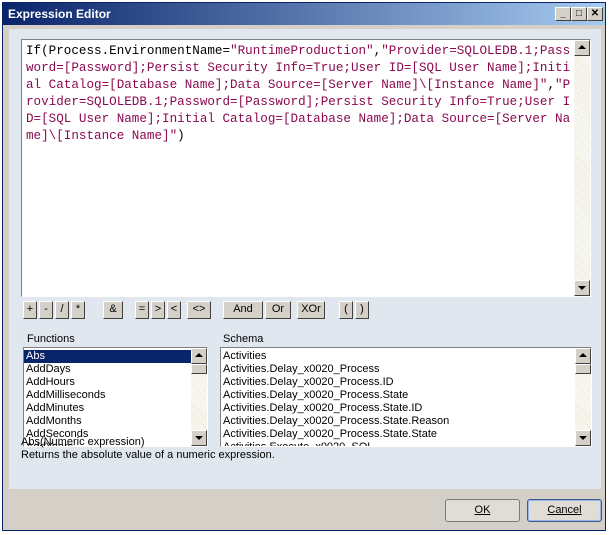  Describe the element at coordinates (83, 442) in the screenshot. I see `function-signature: Abs(Numeric expression)` at that location.